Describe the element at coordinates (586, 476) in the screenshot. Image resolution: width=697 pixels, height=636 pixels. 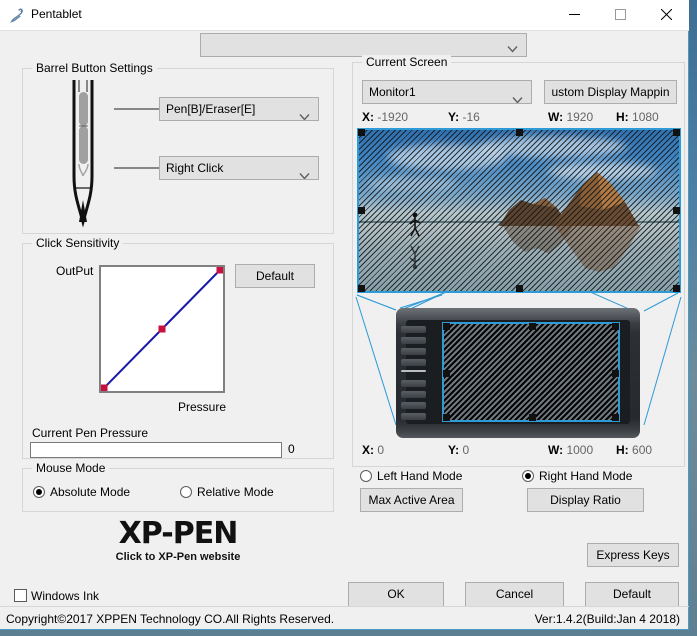
I see `radio-right-hand-label: Right Hand Mode` at that location.